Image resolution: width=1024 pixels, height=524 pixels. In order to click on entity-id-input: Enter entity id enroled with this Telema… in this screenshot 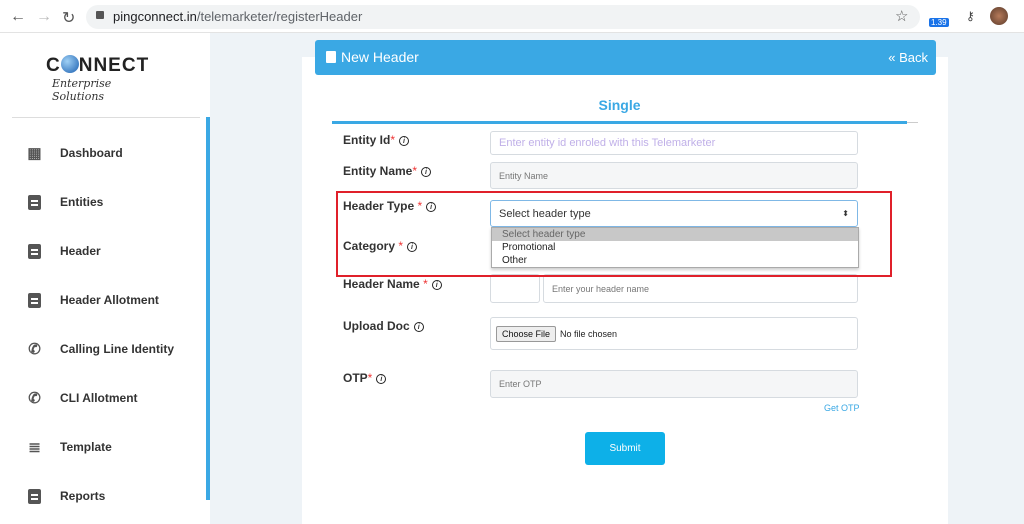, I will do `click(674, 143)`.